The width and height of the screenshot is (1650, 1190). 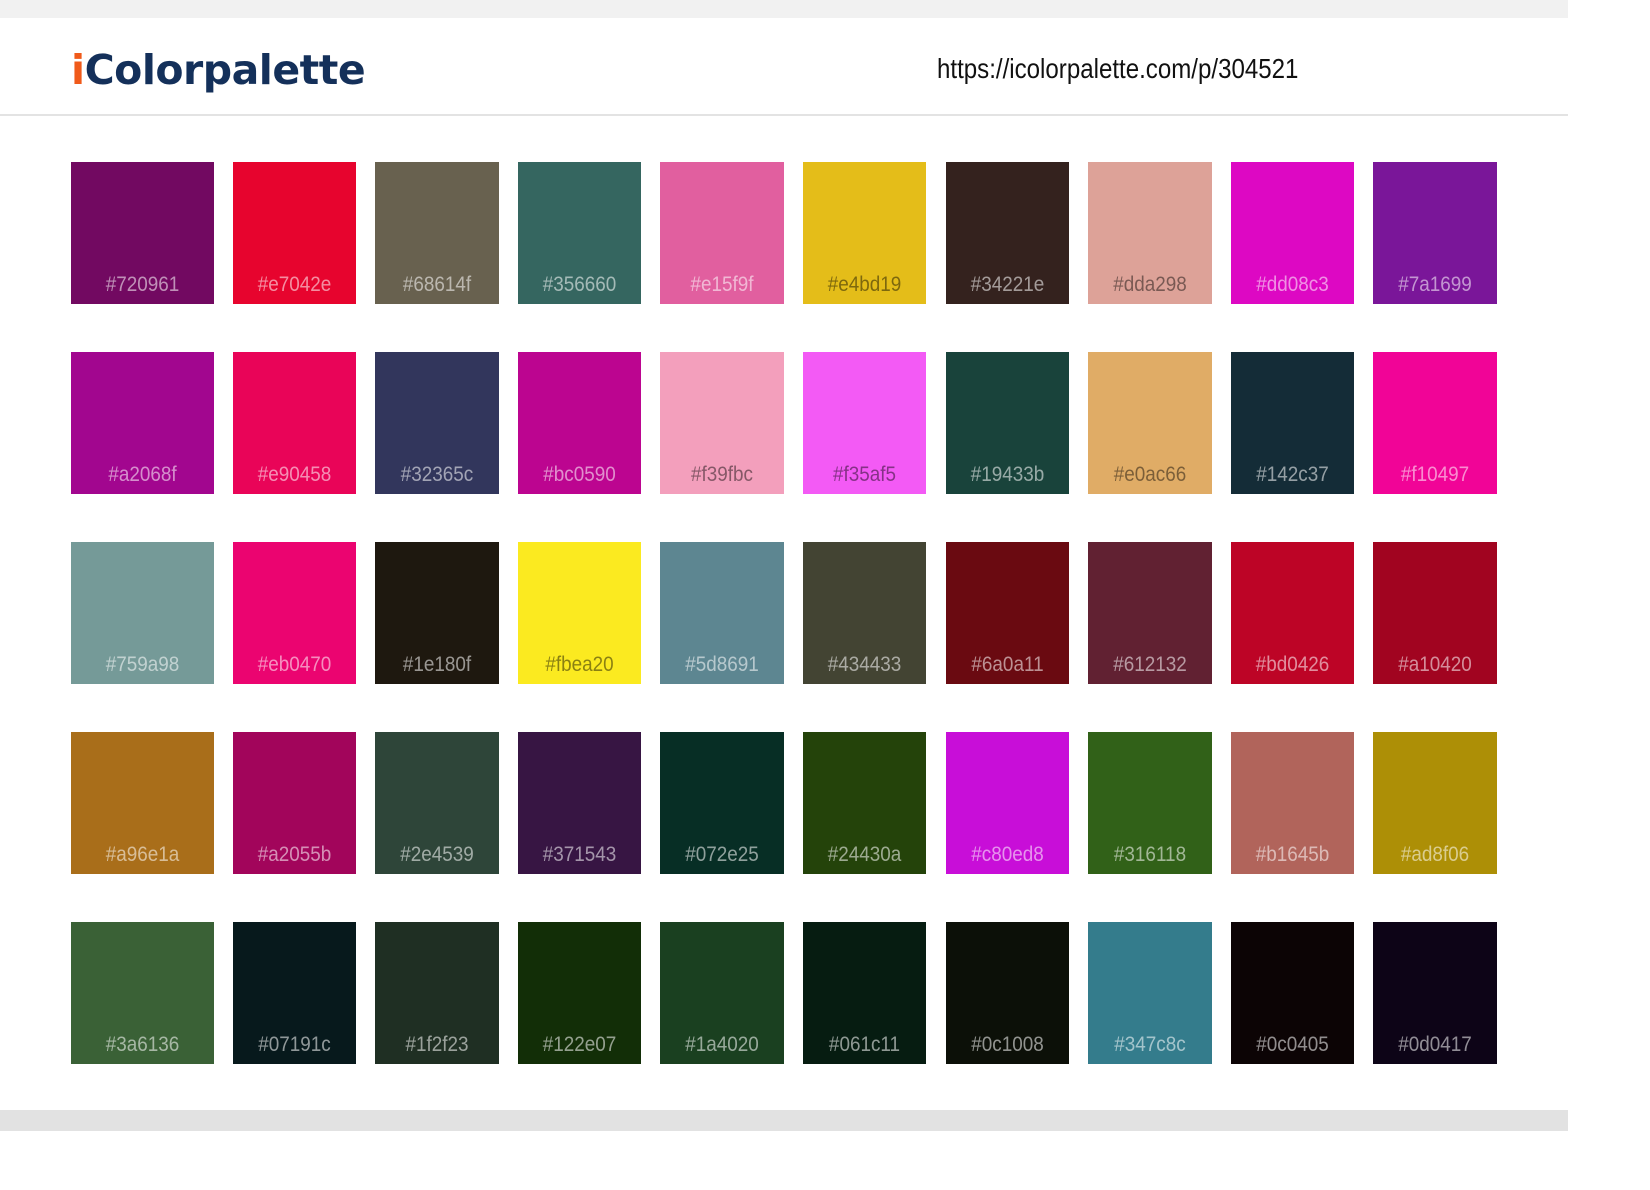 I want to click on swatch-hex-label: #f39fbc, so click(x=721, y=474).